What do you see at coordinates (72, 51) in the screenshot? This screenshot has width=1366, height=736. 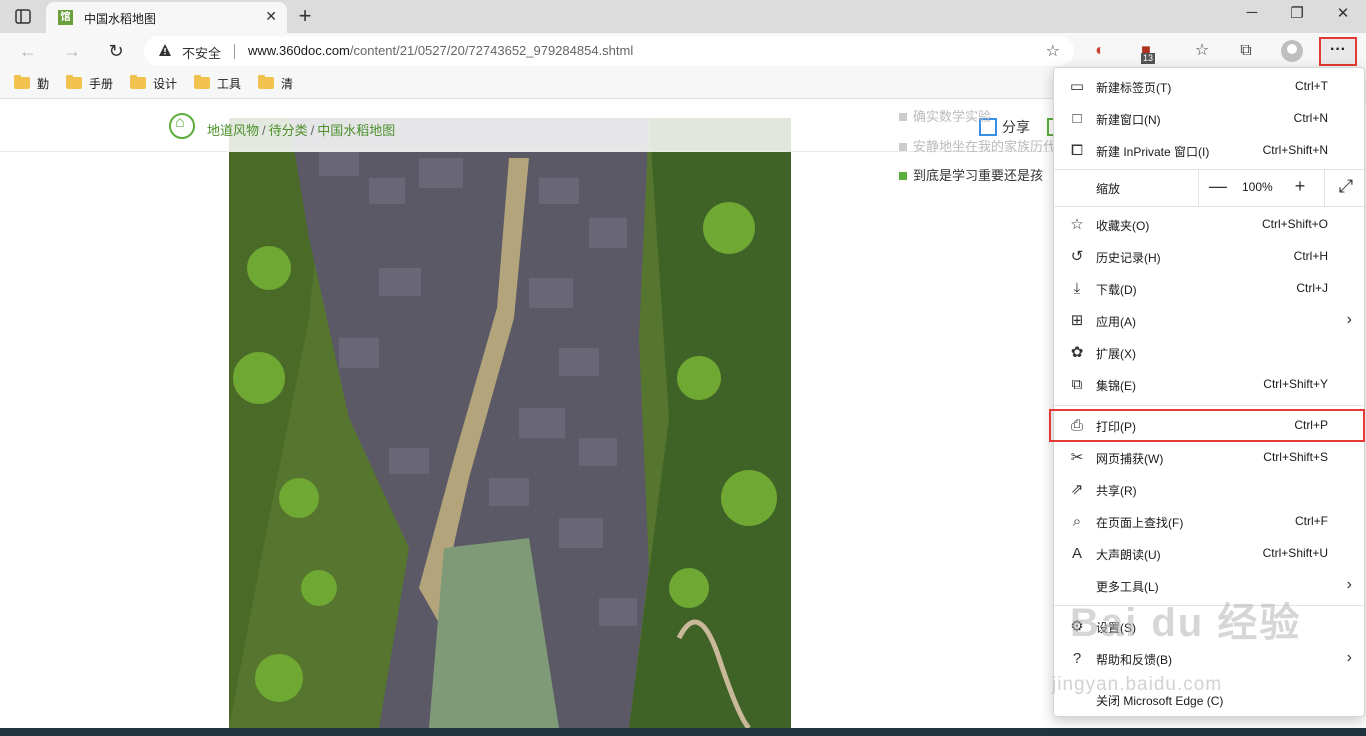 I see `forward-button: →` at bounding box center [72, 51].